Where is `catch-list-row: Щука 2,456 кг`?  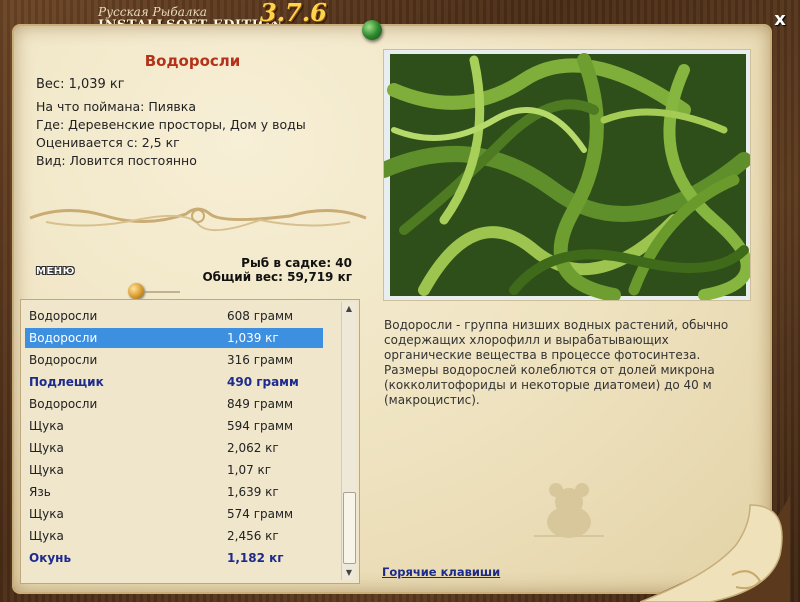
catch-list-row: Щука 2,456 кг is located at coordinates (174, 536).